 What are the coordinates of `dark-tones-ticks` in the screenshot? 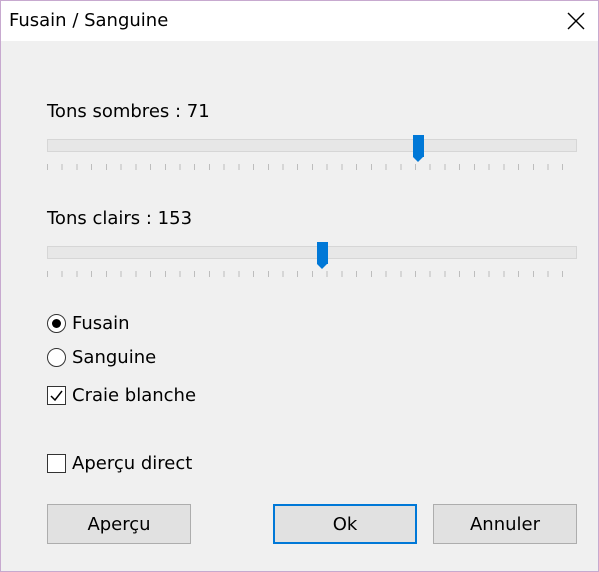 It's located at (312, 167).